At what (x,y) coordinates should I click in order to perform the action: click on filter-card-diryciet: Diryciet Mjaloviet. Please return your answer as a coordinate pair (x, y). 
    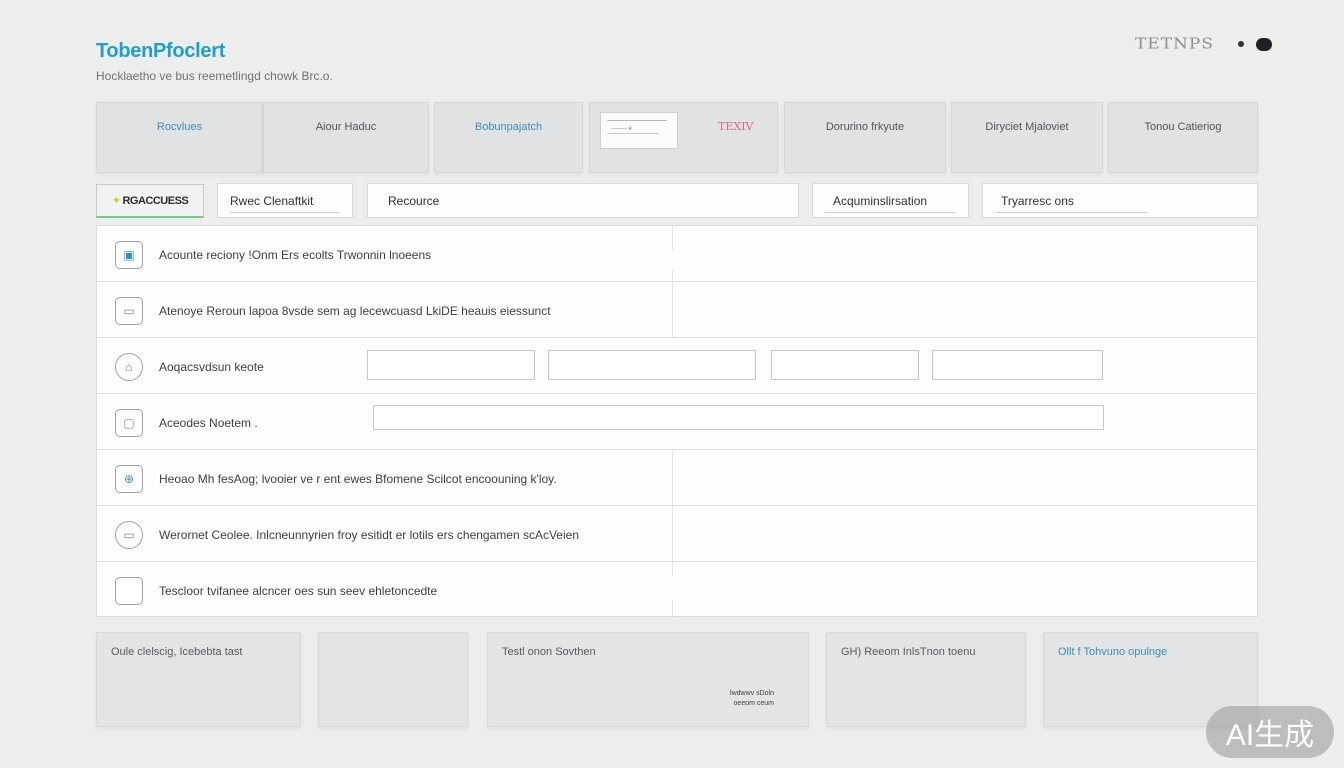
    Looking at the image, I should click on (1027, 137).